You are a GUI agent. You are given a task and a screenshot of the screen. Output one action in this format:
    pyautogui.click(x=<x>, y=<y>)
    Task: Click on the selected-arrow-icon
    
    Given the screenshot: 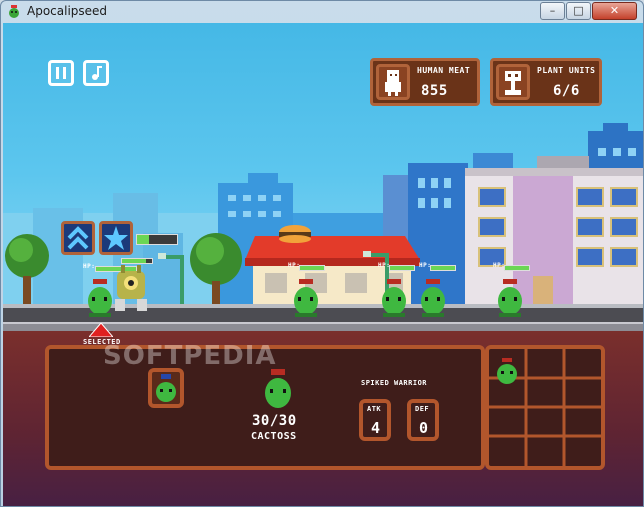 What is the action you would take?
    pyautogui.click(x=101, y=330)
    